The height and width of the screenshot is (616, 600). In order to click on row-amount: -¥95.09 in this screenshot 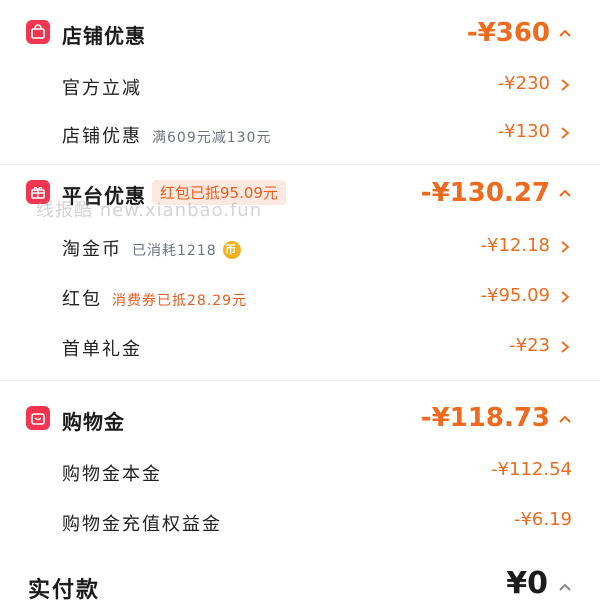, I will do `click(515, 295)`.